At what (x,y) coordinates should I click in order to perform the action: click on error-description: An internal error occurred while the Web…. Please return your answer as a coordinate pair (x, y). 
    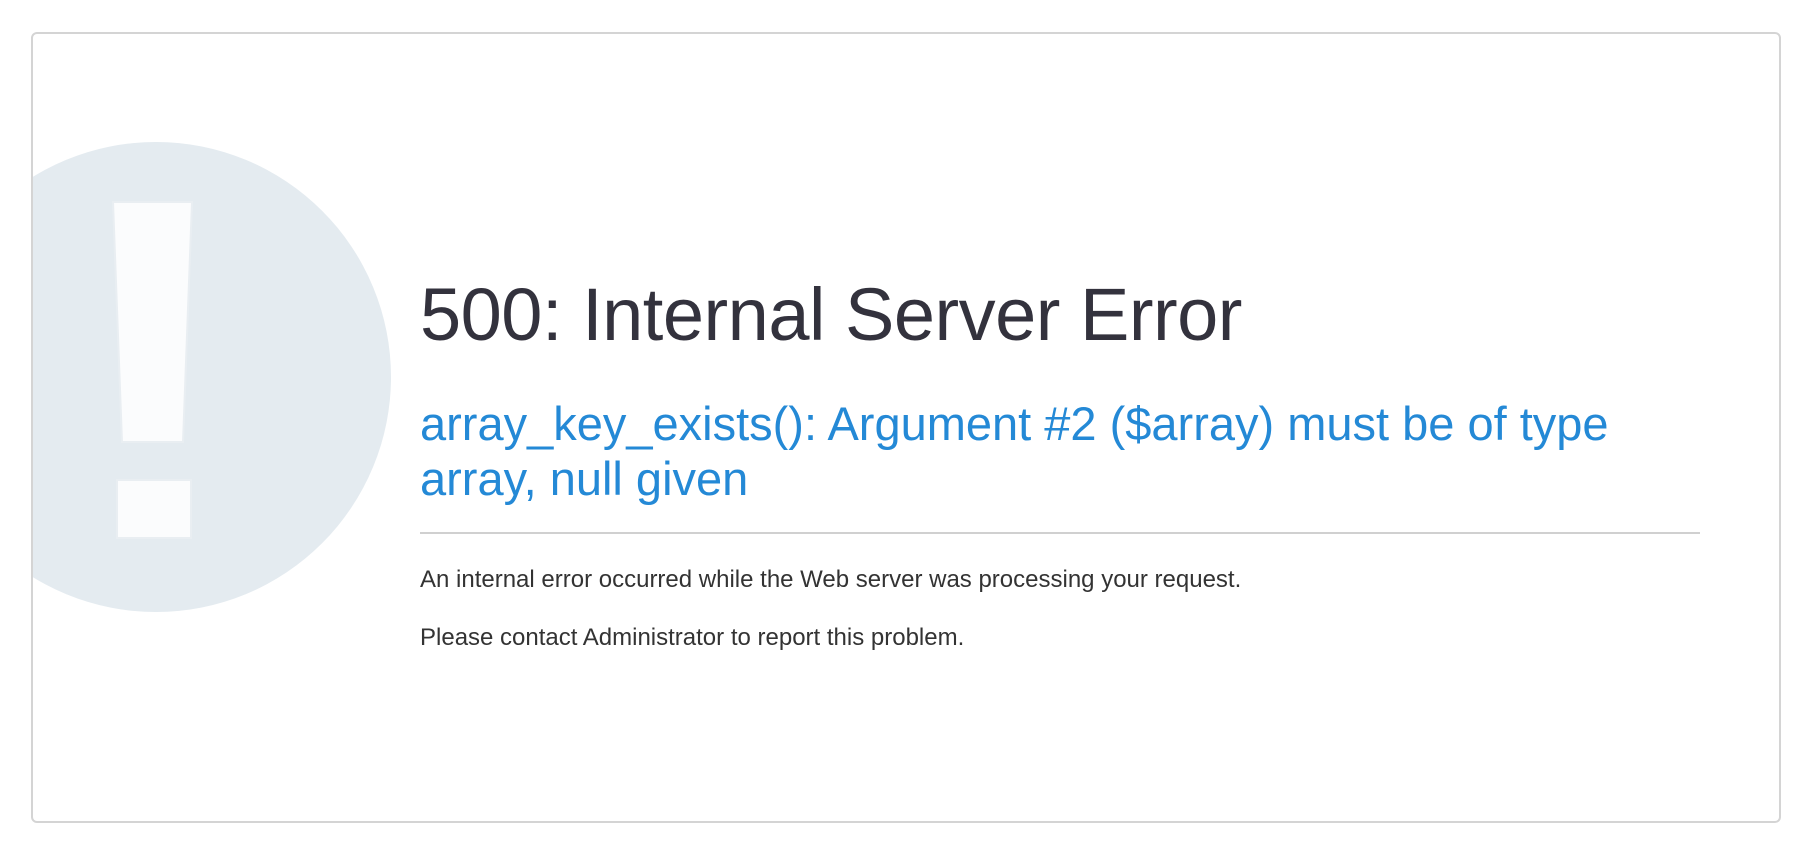
    Looking at the image, I should click on (831, 579).